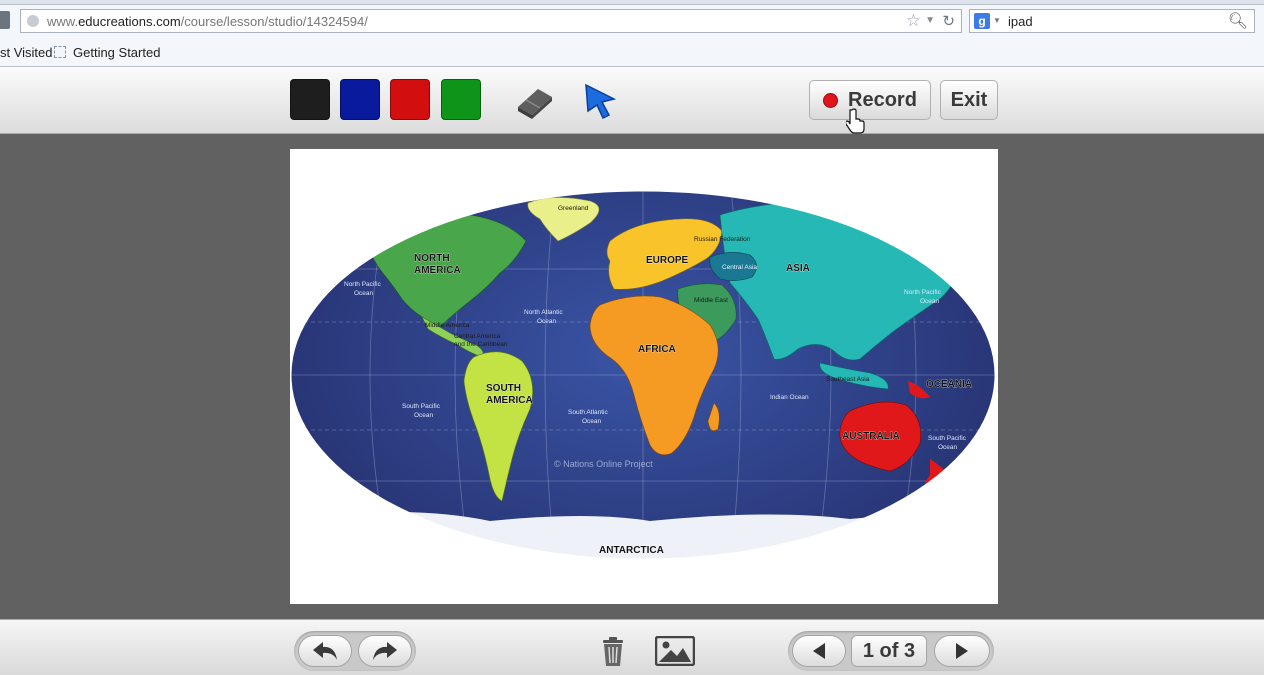 Image resolution: width=1264 pixels, height=675 pixels. Describe the element at coordinates (657, 349) in the screenshot. I see `label-africa: AFRICA` at that location.